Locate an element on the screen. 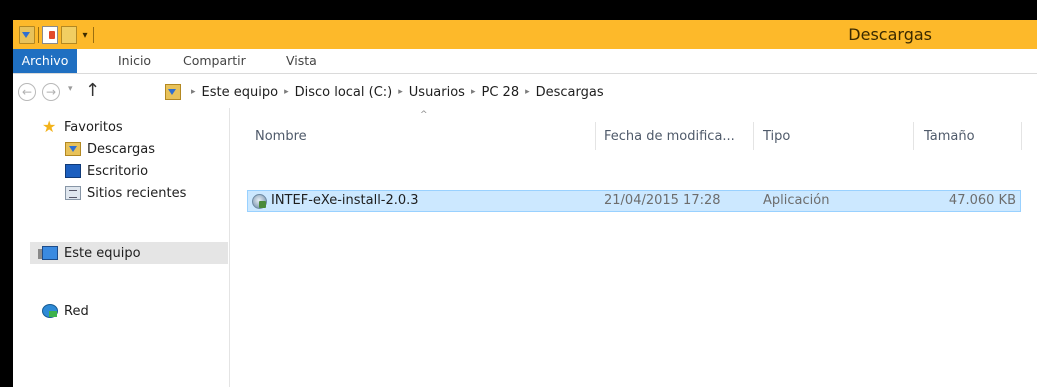 This screenshot has width=1037, height=387. back-button: ← is located at coordinates (27, 92).